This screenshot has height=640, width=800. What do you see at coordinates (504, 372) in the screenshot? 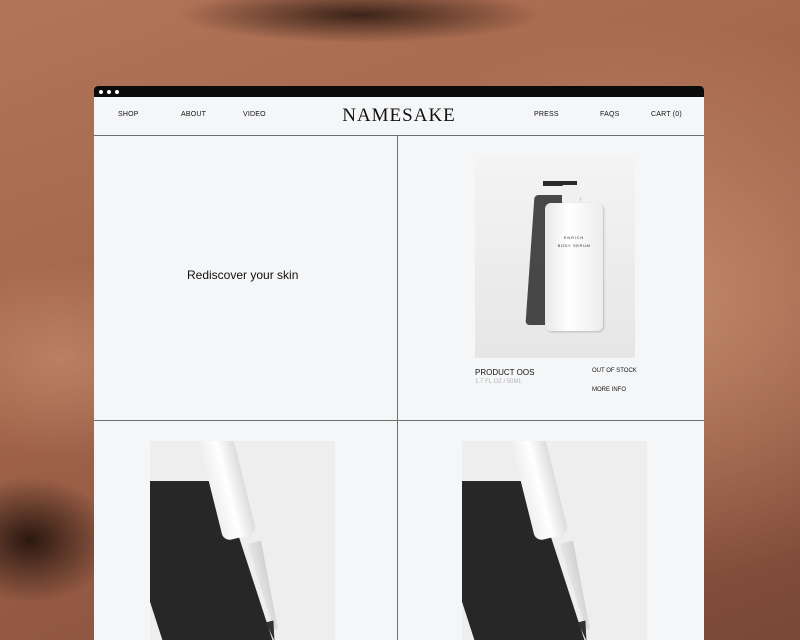
I see `product-name: PRODUCT OOS` at bounding box center [504, 372].